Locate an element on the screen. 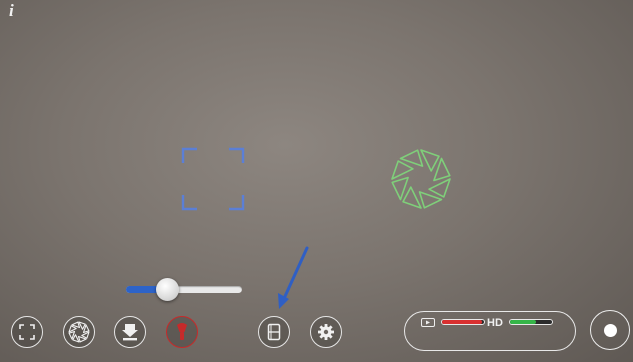  fullscreen-icon is located at coordinates (27, 332).